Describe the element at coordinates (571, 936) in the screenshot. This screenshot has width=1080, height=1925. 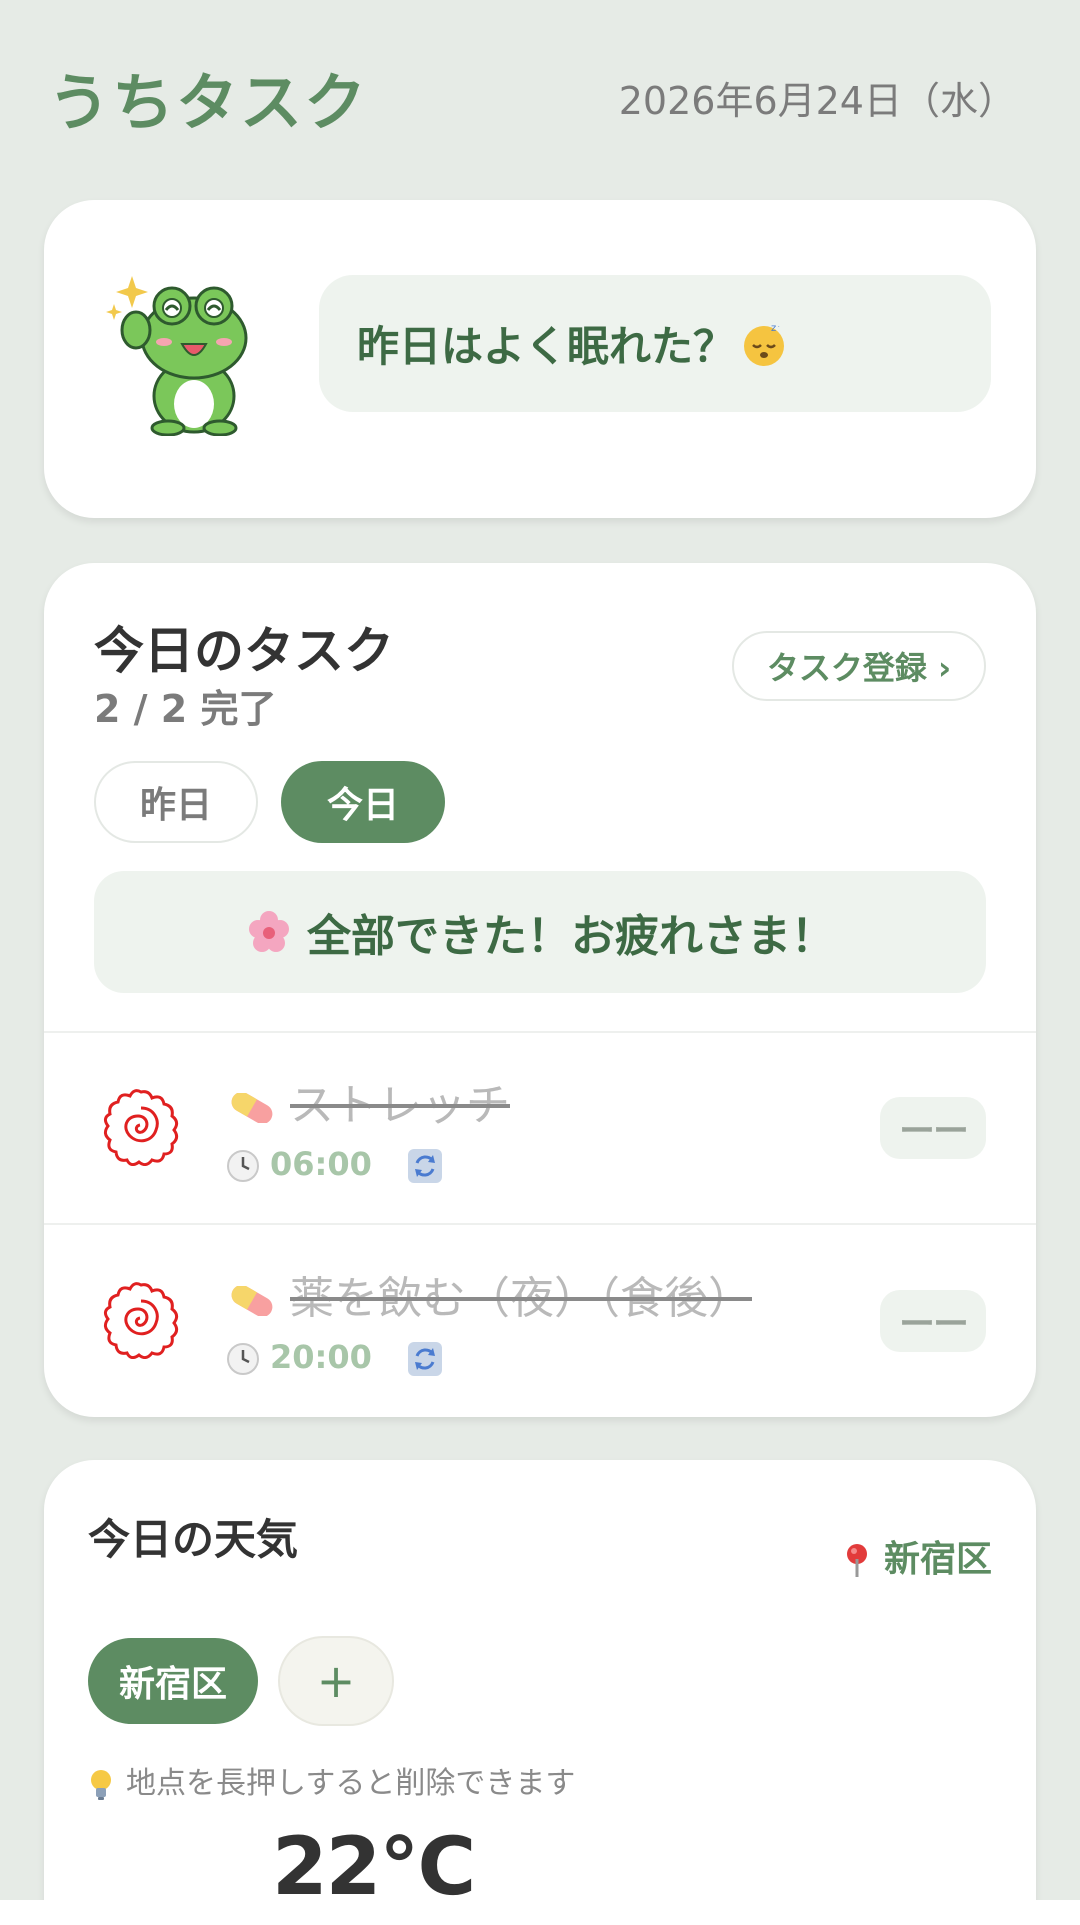
I see `all-done-message: 全部できた！お疲れさま！` at that location.